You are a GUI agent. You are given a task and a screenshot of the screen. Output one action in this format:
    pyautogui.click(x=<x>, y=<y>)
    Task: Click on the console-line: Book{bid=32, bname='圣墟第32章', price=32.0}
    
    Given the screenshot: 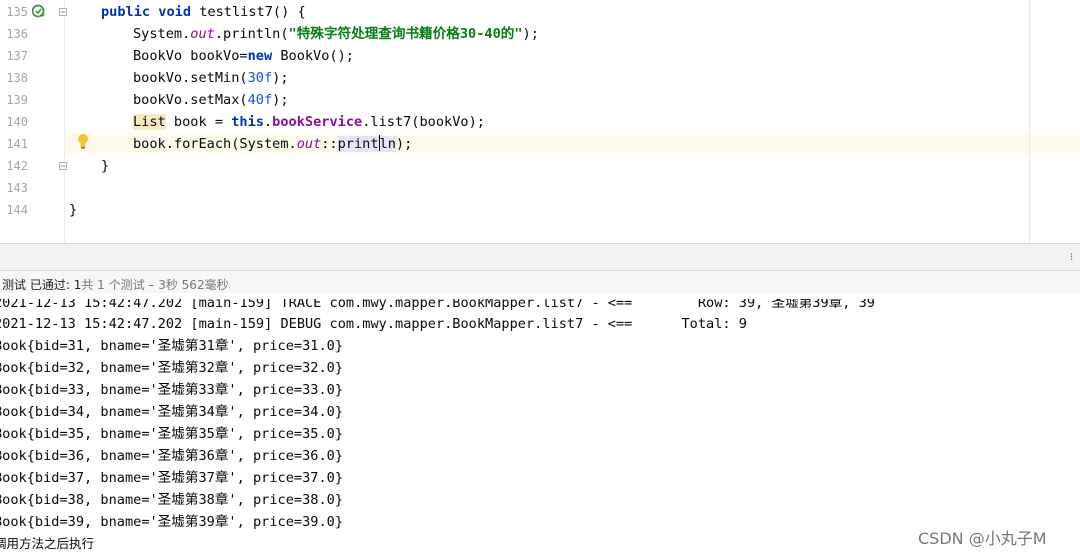 What is the action you would take?
    pyautogui.click(x=172, y=368)
    